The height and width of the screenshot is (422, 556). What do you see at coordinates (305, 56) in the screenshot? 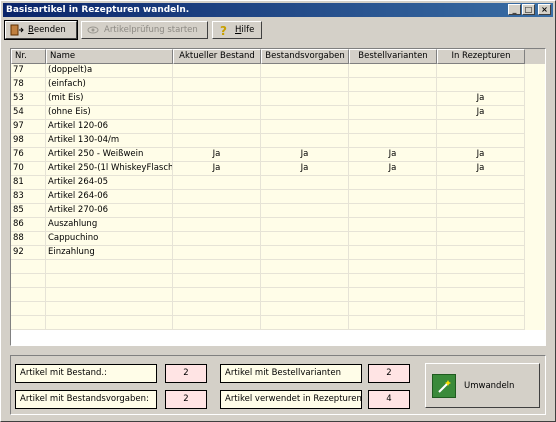
I see `header-bestandsvorgaben: Bestandsvorgaben` at bounding box center [305, 56].